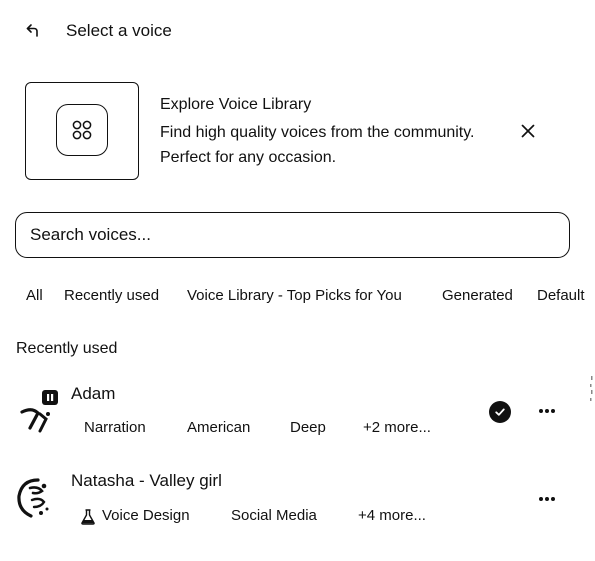 The width and height of the screenshot is (595, 561). I want to click on filter-tab-recently-used: Recently used, so click(111, 296).